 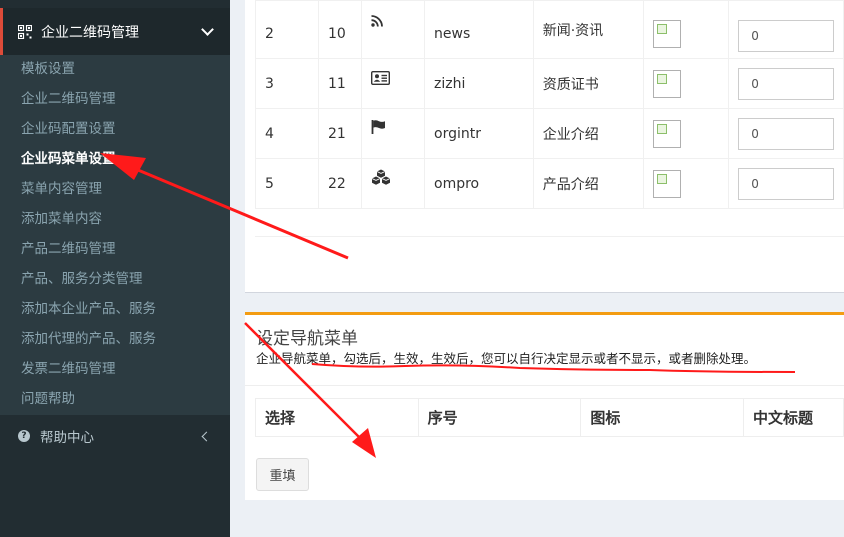 I want to click on cubes-icon, so click(x=381, y=179).